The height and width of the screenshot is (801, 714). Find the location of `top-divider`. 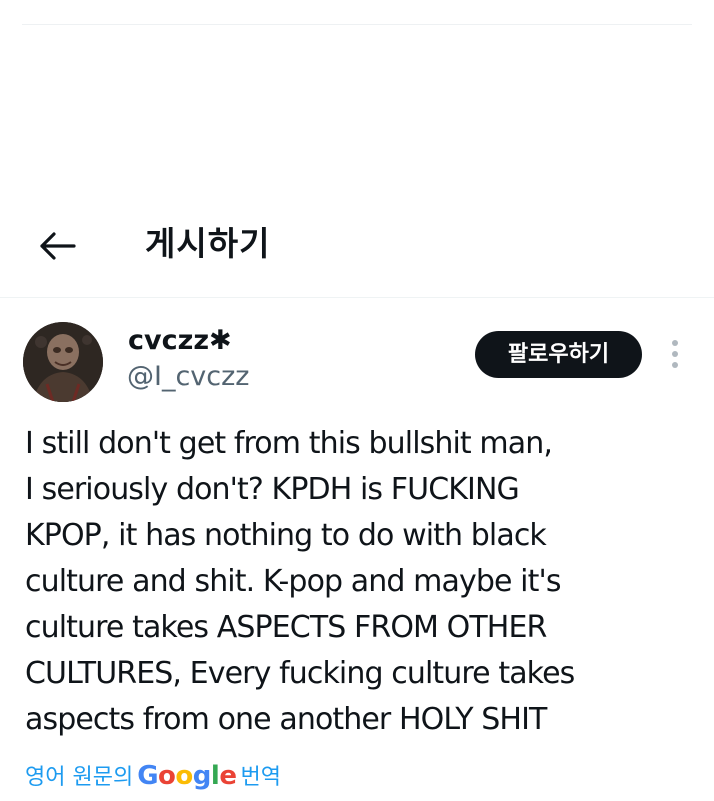

top-divider is located at coordinates (357, 24).